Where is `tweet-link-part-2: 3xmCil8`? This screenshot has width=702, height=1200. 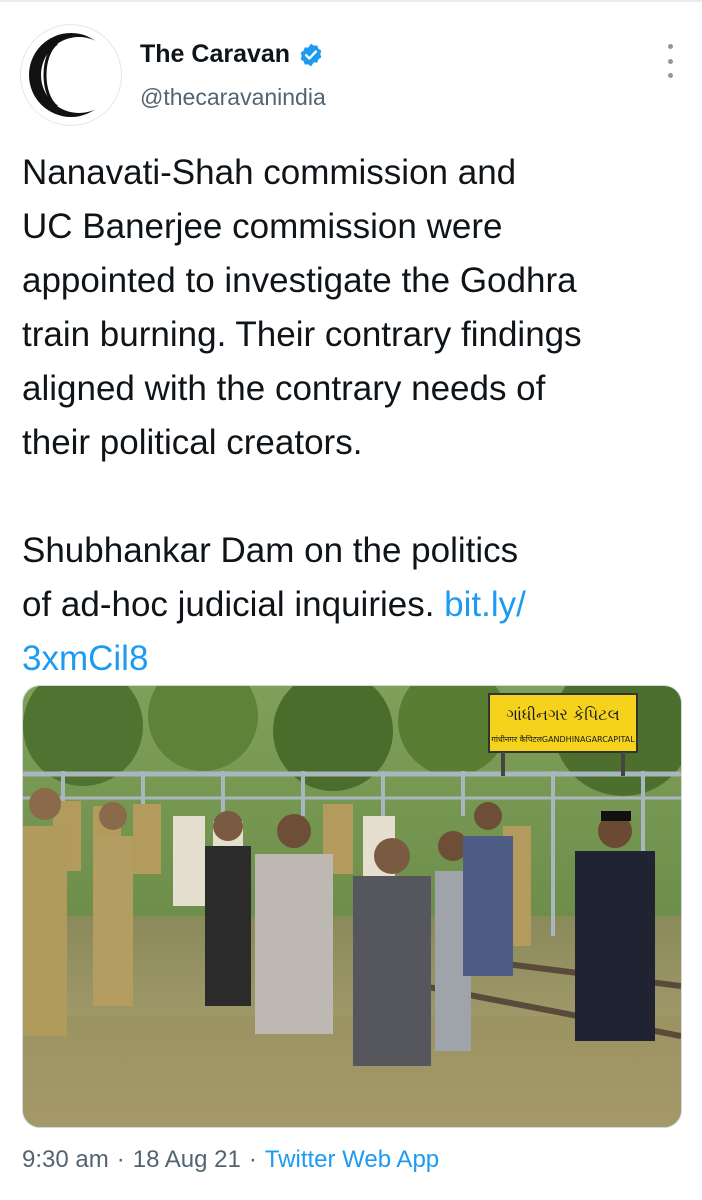 tweet-link-part-2: 3xmCil8 is located at coordinates (85, 658).